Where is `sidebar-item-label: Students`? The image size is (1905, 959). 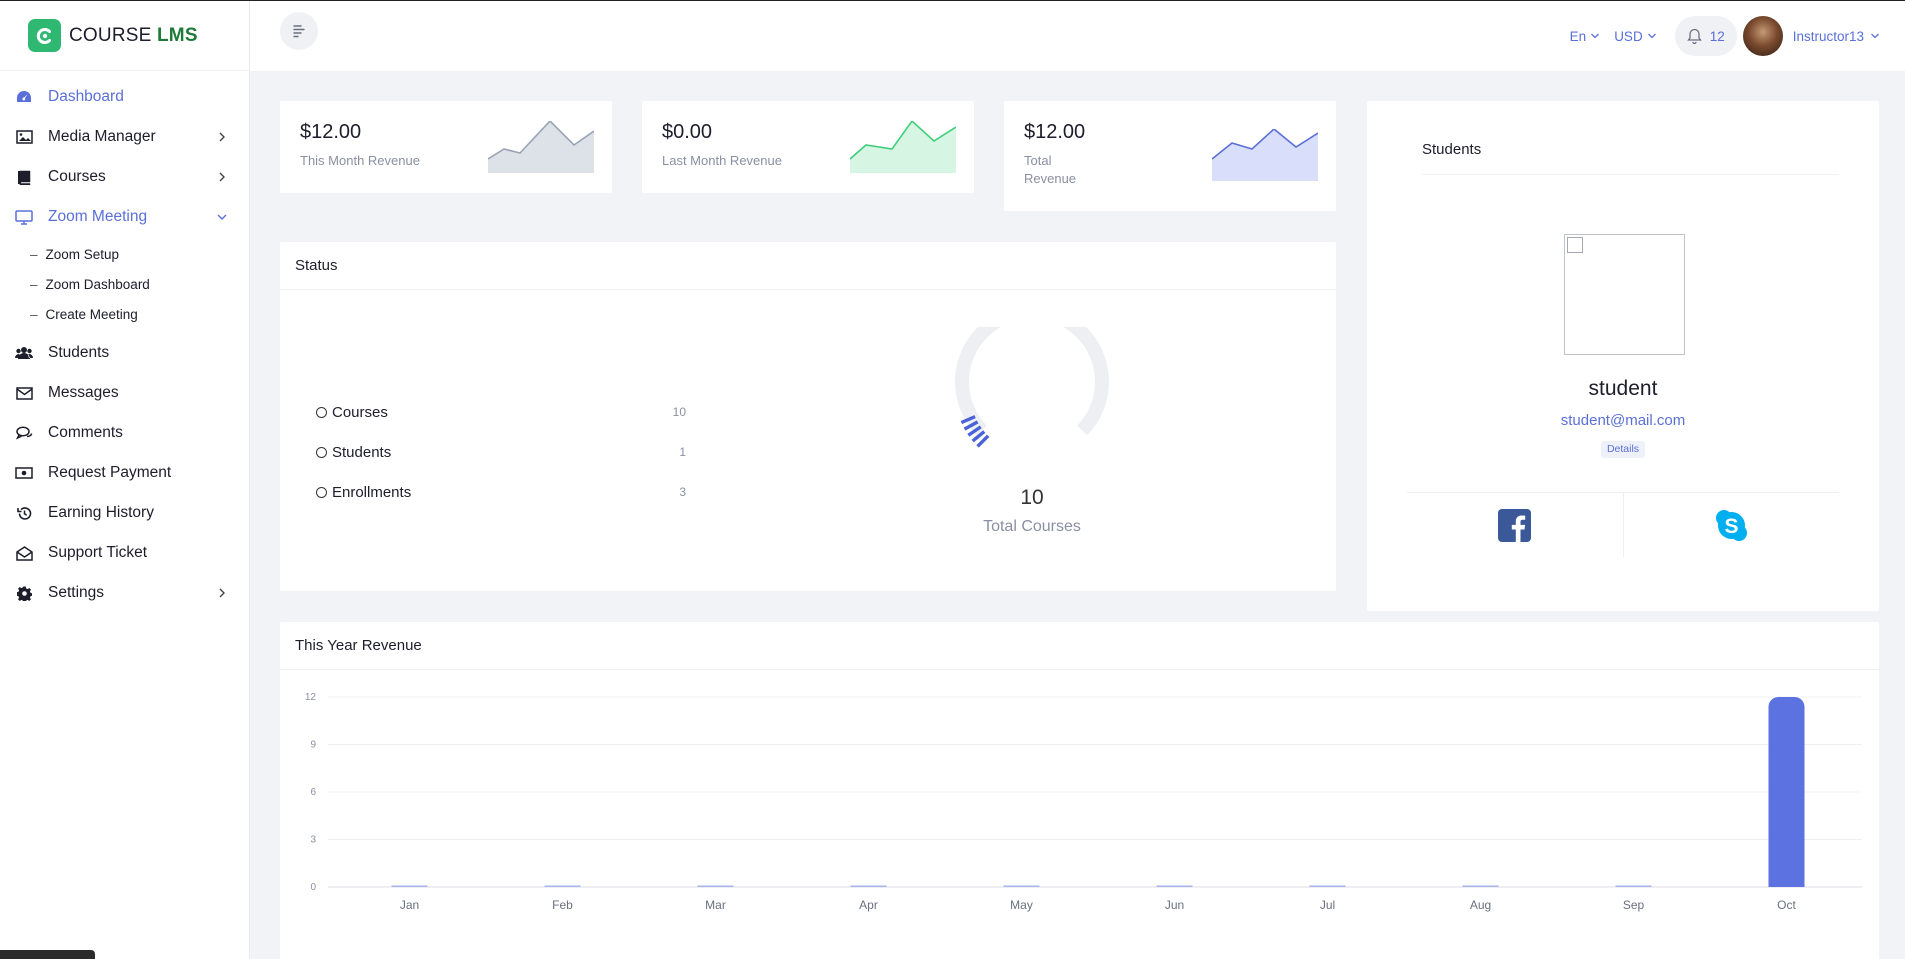 sidebar-item-label: Students is located at coordinates (79, 352).